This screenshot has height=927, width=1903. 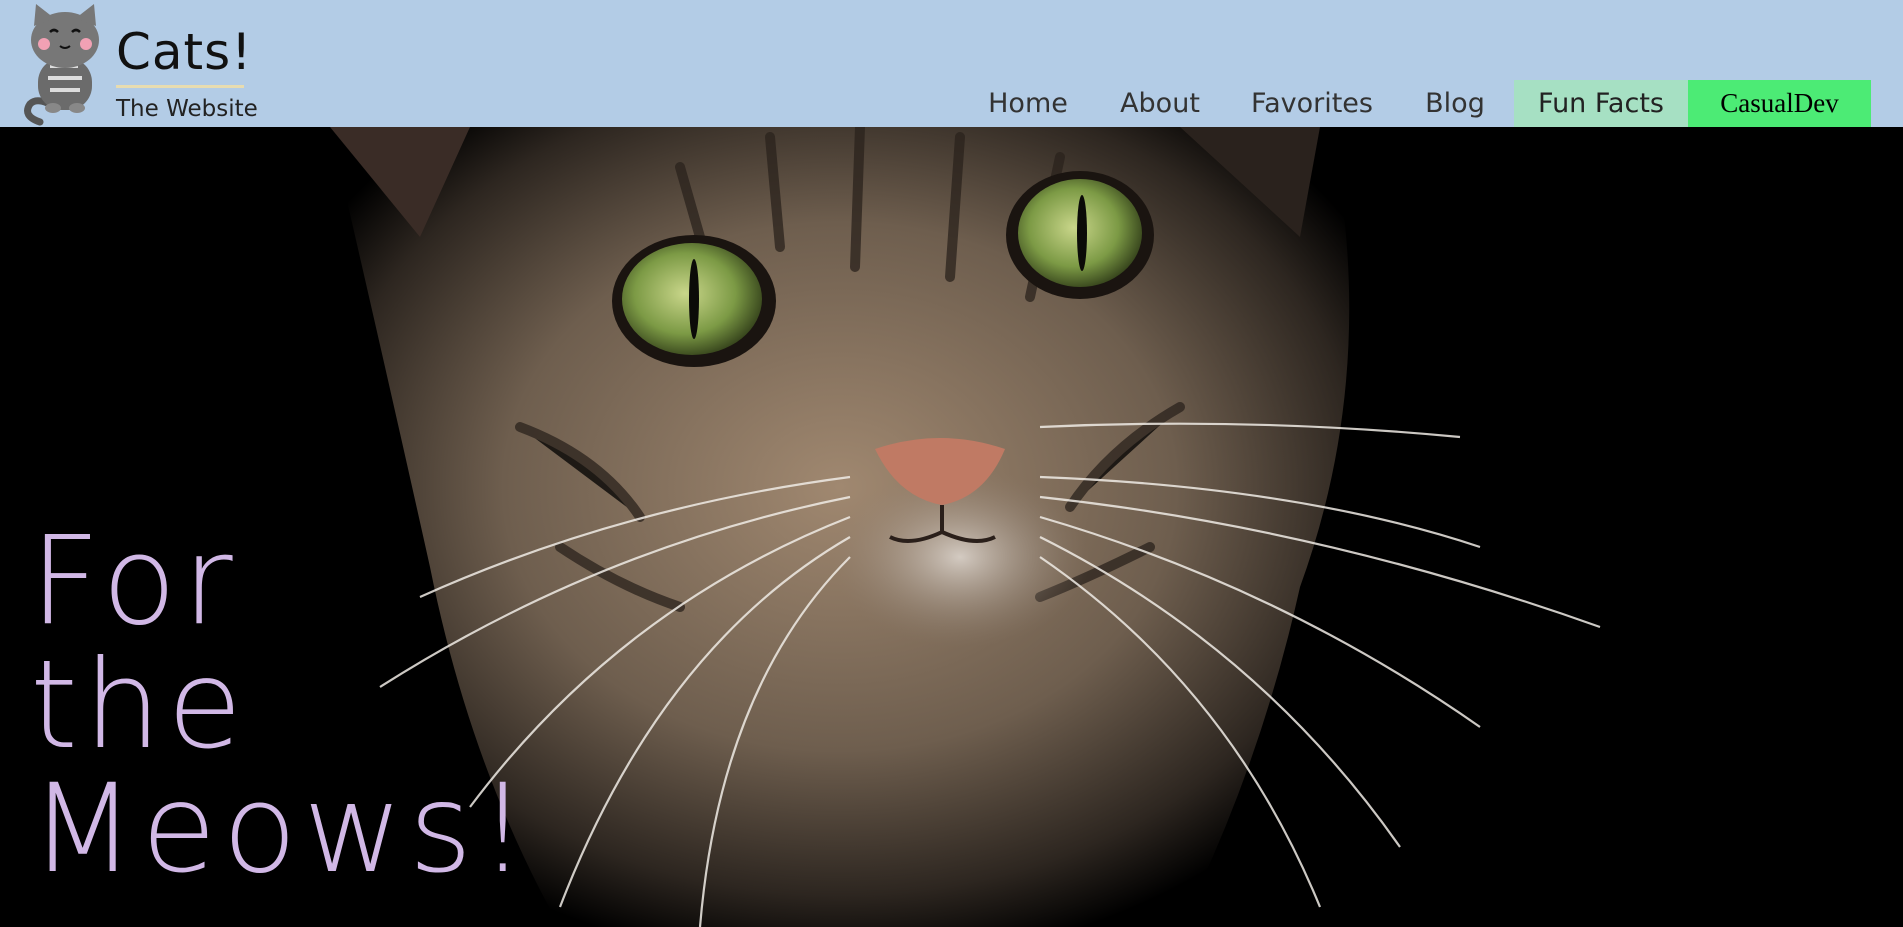 I want to click on logo-title: Cats!, so click(x=184, y=52).